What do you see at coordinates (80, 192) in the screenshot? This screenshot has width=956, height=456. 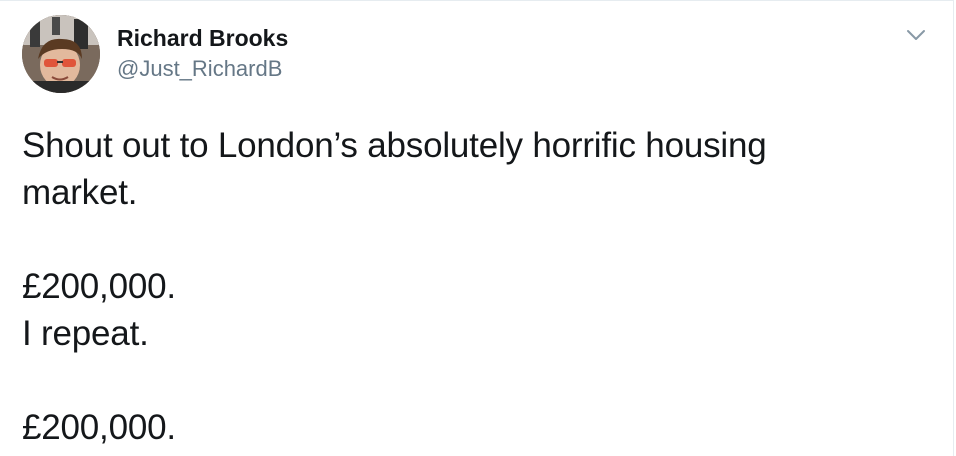 I see `tweet-text-line: market.` at bounding box center [80, 192].